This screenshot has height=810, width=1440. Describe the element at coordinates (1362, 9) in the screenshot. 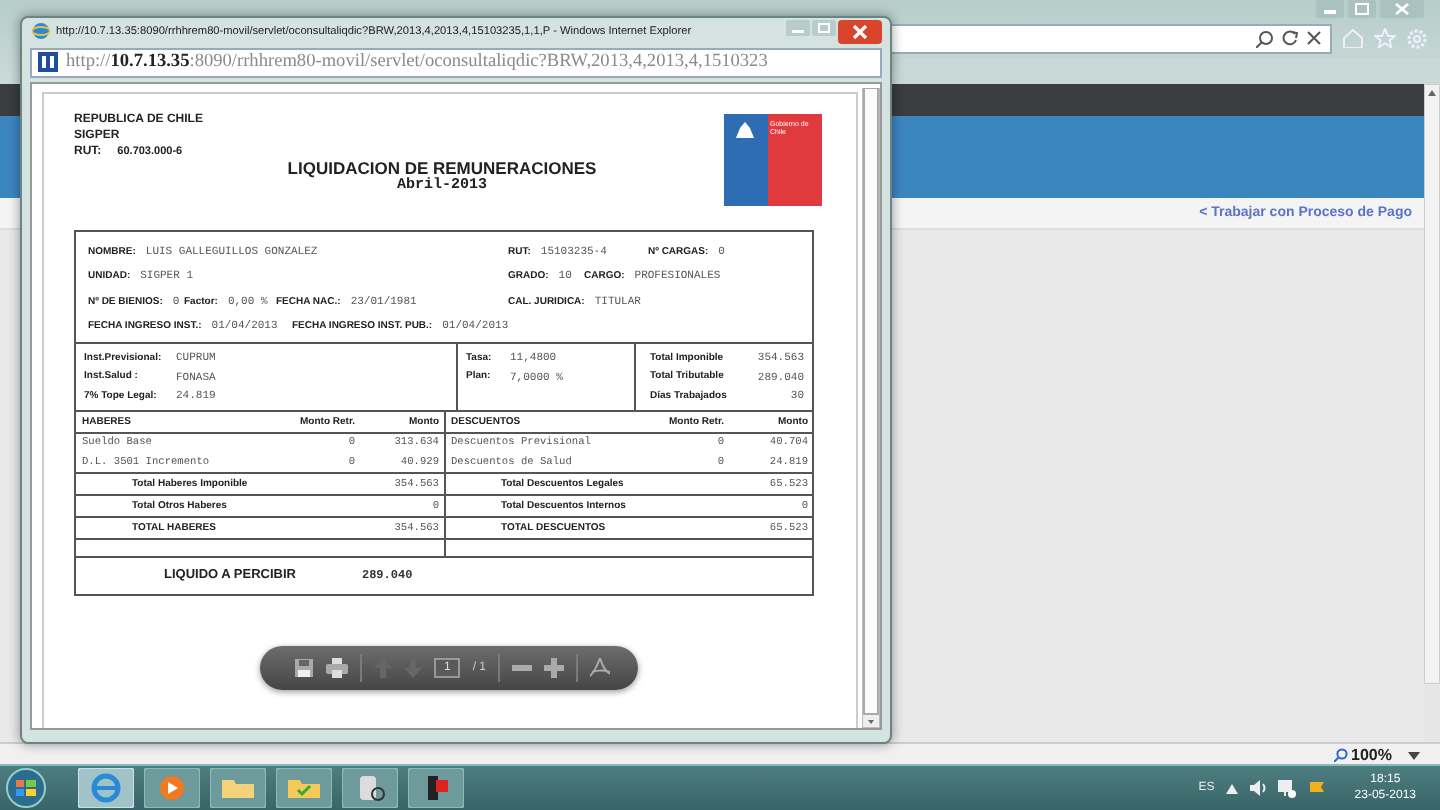

I see `maximize-button` at that location.